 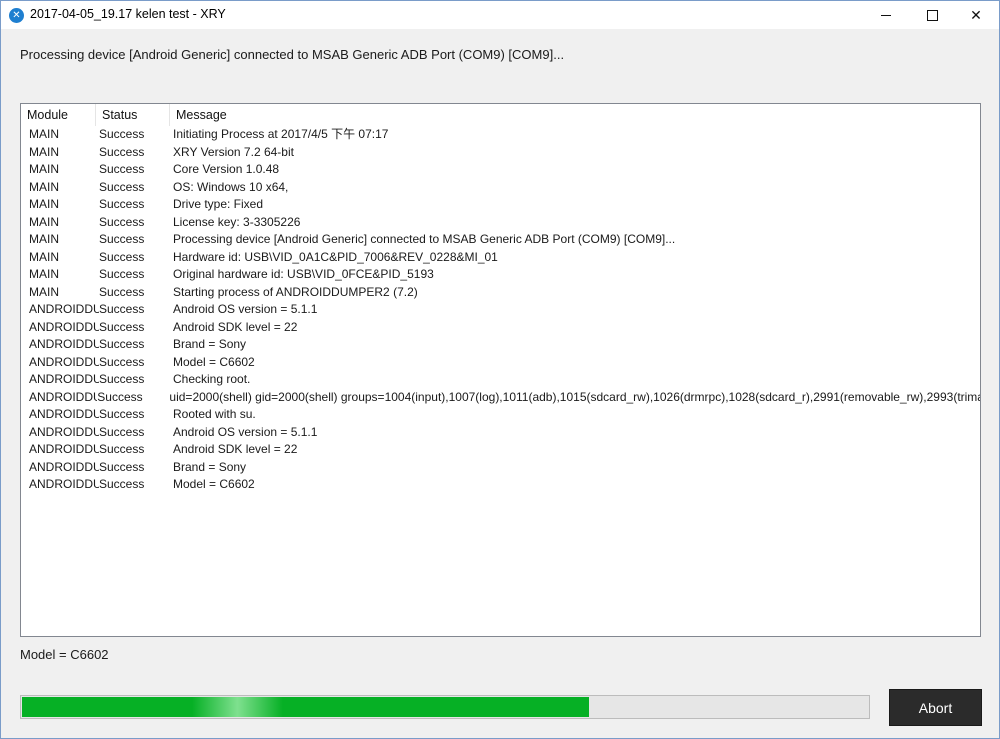 What do you see at coordinates (58, 115) in the screenshot?
I see `column-header-module: Module` at bounding box center [58, 115].